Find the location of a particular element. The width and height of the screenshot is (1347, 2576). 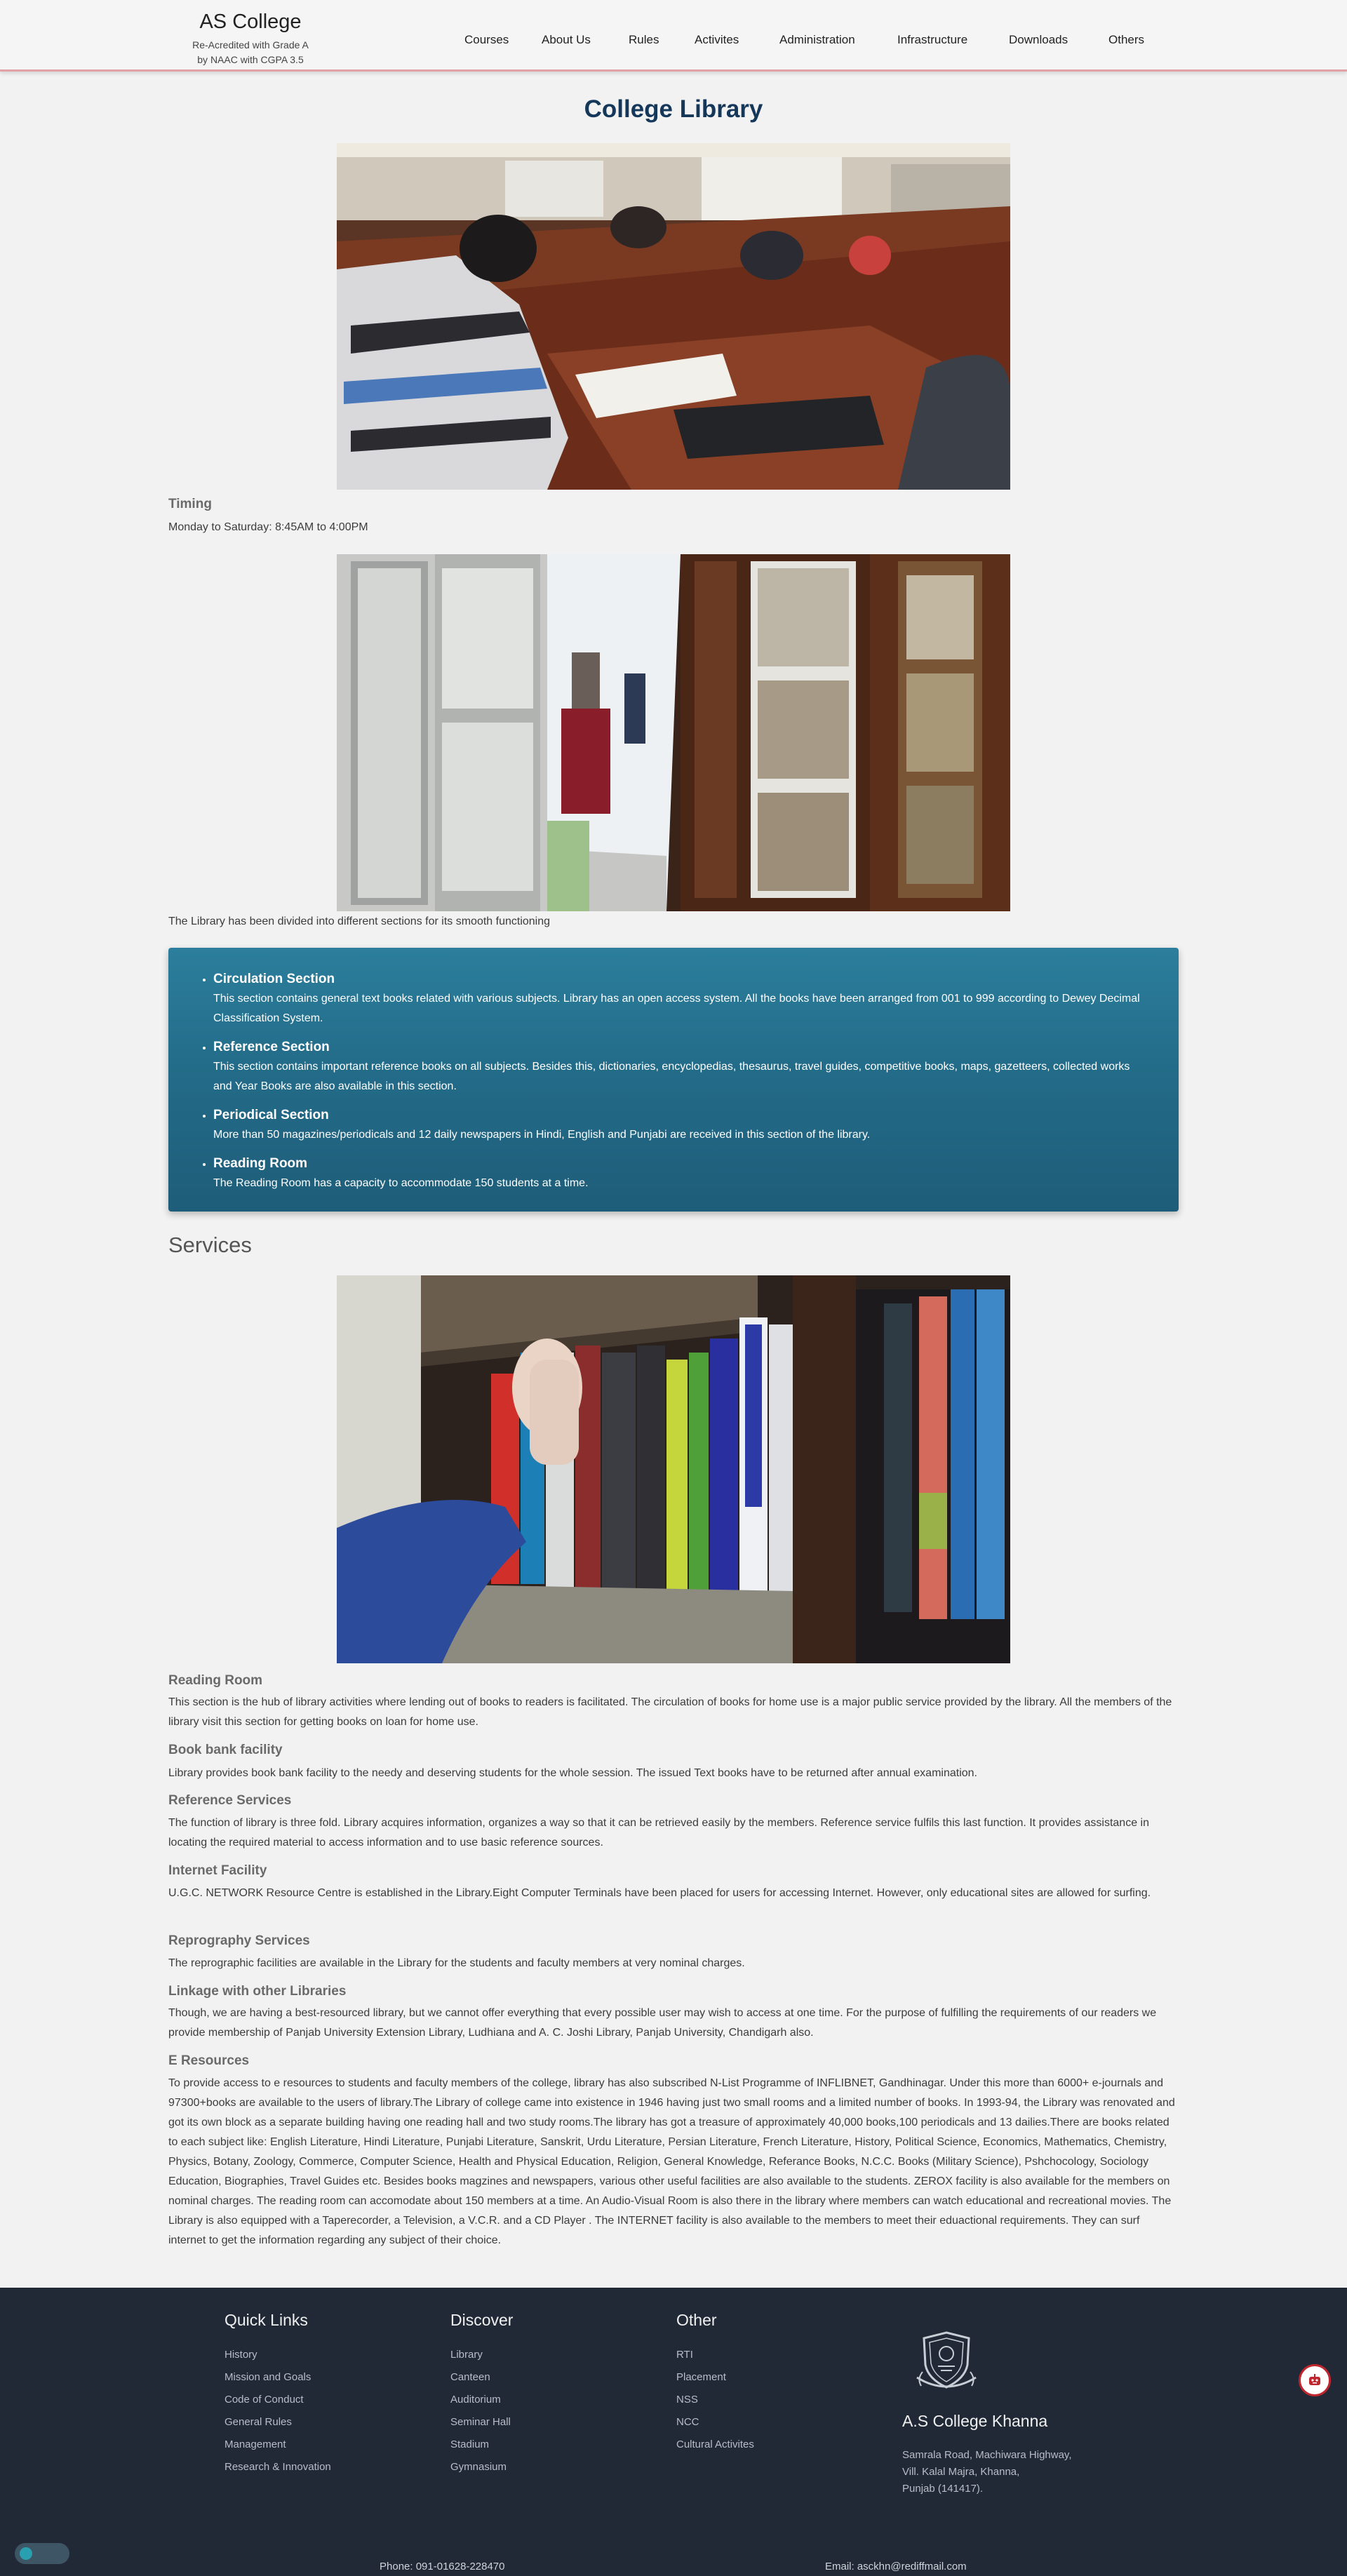

footer-link-gymnasium: Gymnasium is located at coordinates (481, 2467).